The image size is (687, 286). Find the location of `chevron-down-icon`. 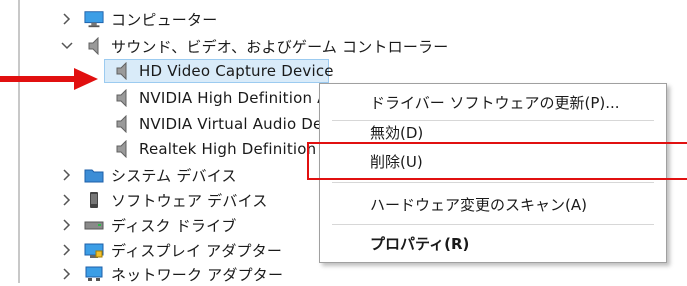

chevron-down-icon is located at coordinates (67, 46).